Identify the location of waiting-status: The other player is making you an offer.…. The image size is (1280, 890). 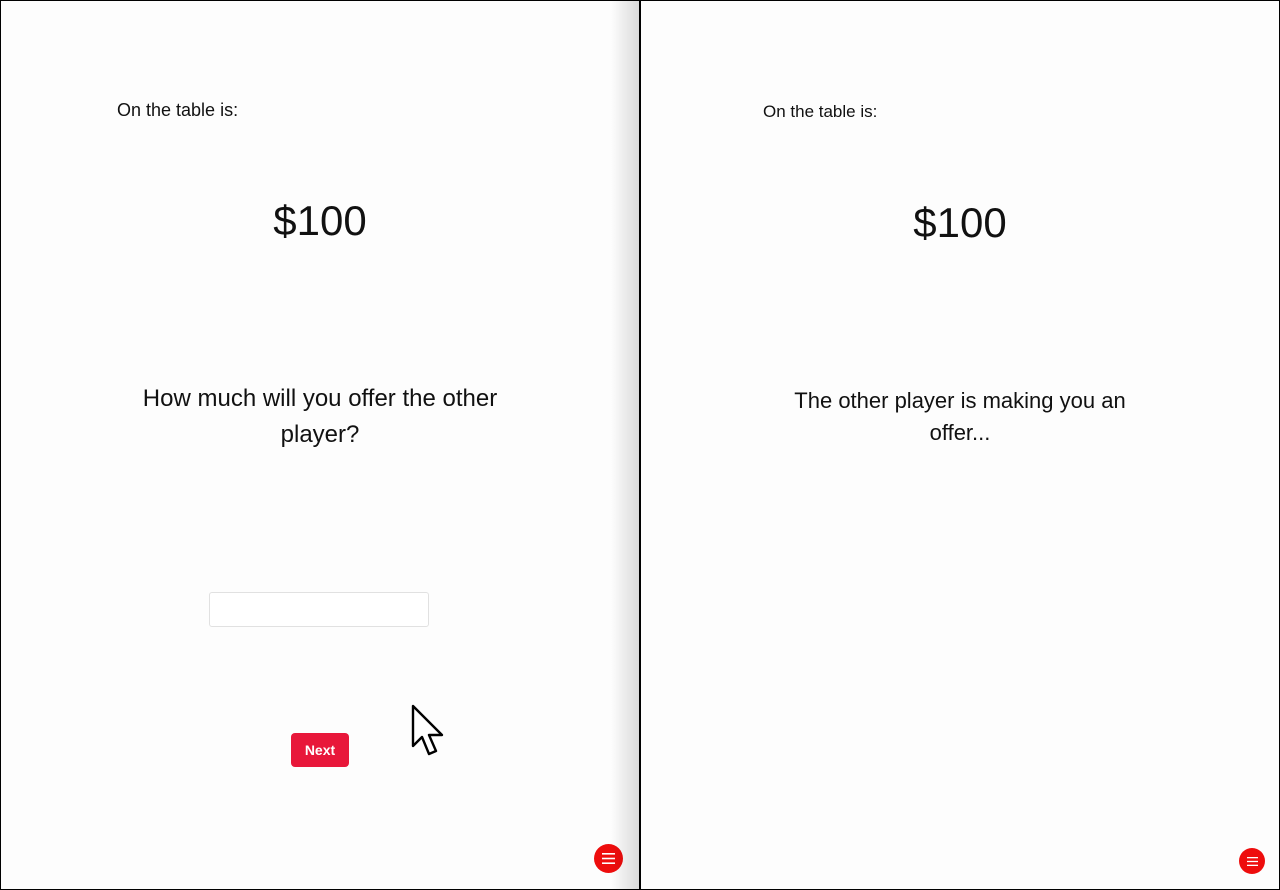
(960, 416).